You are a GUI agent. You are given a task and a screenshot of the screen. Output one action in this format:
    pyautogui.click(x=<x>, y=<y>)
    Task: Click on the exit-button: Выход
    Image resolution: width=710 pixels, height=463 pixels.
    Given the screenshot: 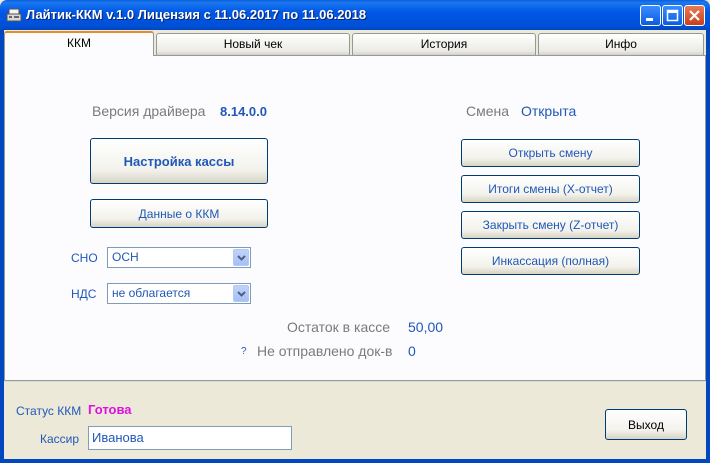 What is the action you would take?
    pyautogui.click(x=646, y=424)
    